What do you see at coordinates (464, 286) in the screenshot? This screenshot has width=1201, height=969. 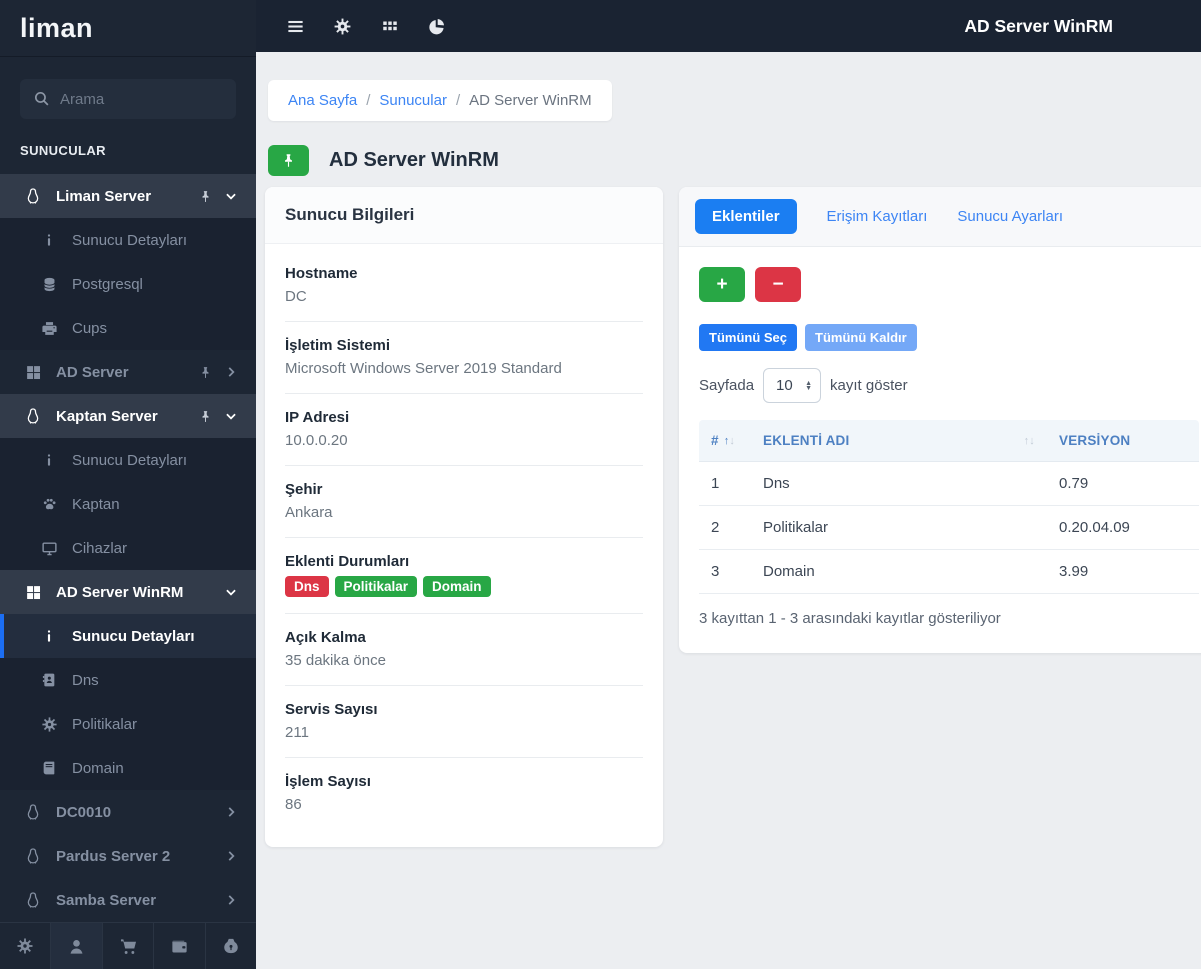 I see `field-hostname: Hostname DC` at bounding box center [464, 286].